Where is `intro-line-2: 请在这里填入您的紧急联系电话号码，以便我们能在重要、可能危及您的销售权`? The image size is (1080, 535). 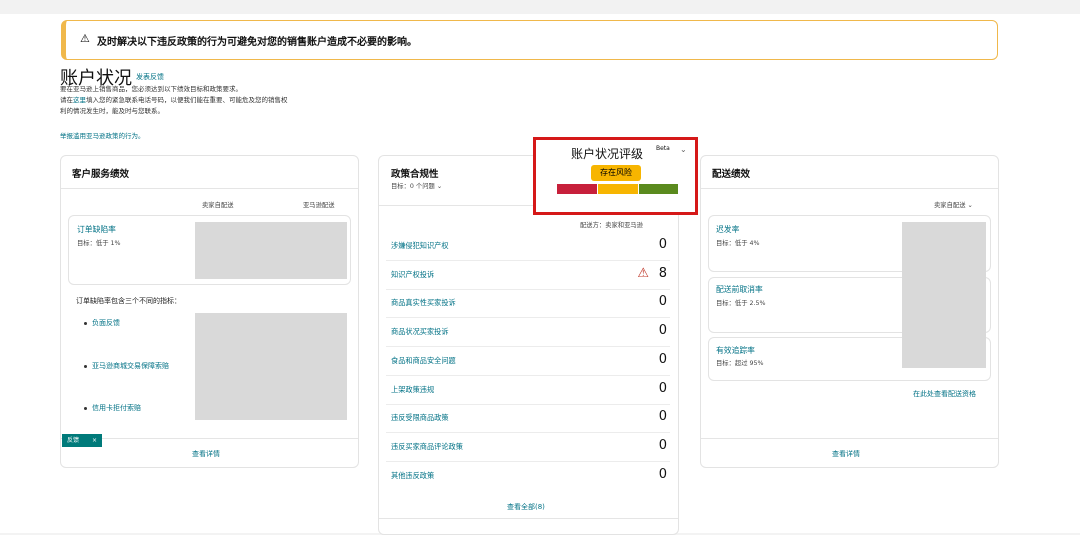 intro-line-2: 请在这里填入您的紧急联系电话号码，以便我们能在重要、可能危及您的销售权 is located at coordinates (174, 100).